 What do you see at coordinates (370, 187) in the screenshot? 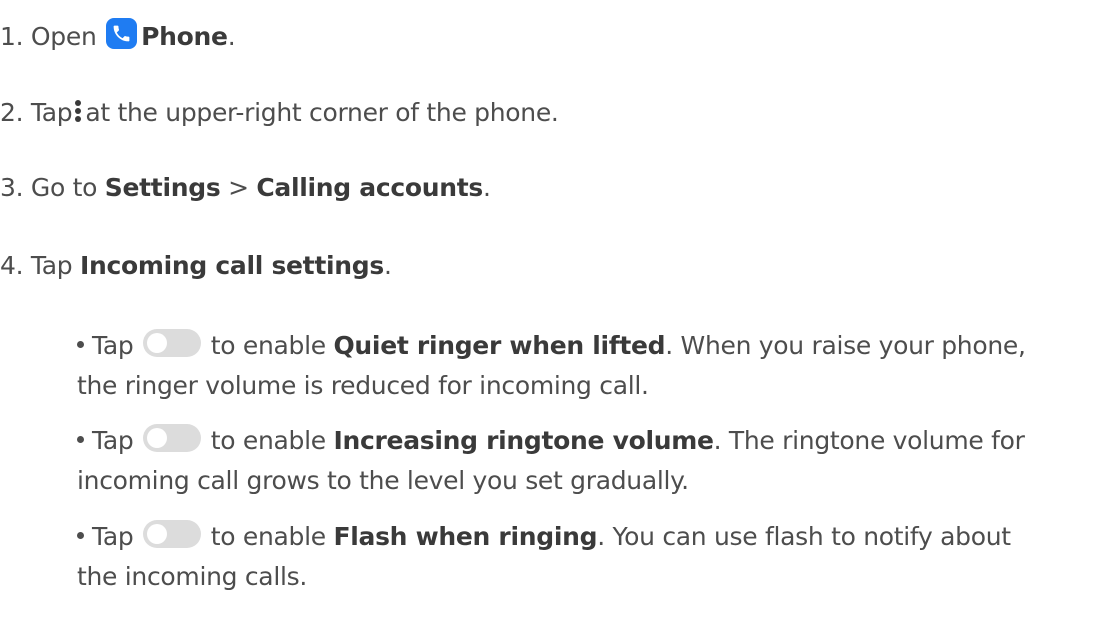
I see `calling-accounts-label: Calling accounts` at bounding box center [370, 187].